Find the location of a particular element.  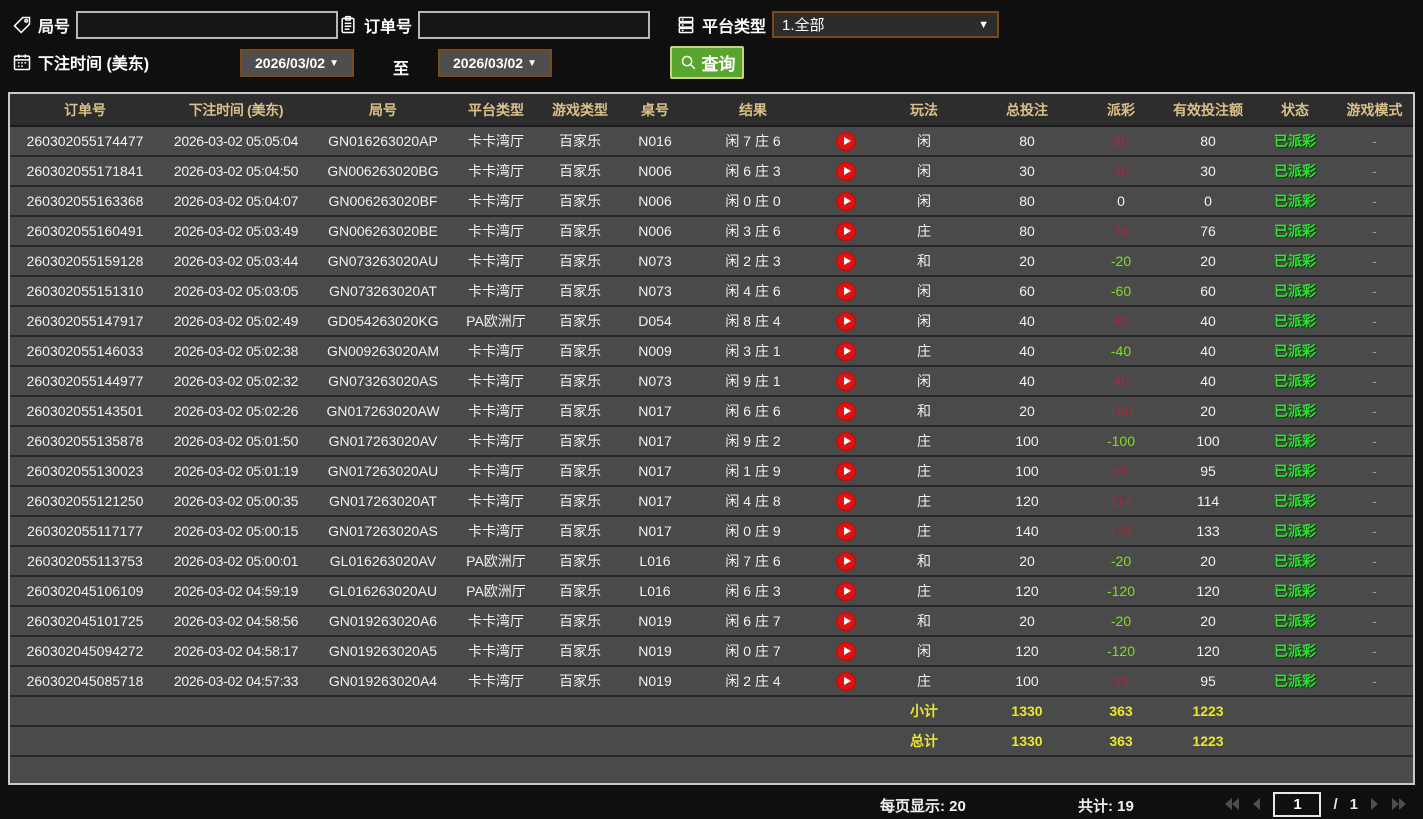

cell-time: 2026-03-02 05:04:50 is located at coordinates (236, 171).